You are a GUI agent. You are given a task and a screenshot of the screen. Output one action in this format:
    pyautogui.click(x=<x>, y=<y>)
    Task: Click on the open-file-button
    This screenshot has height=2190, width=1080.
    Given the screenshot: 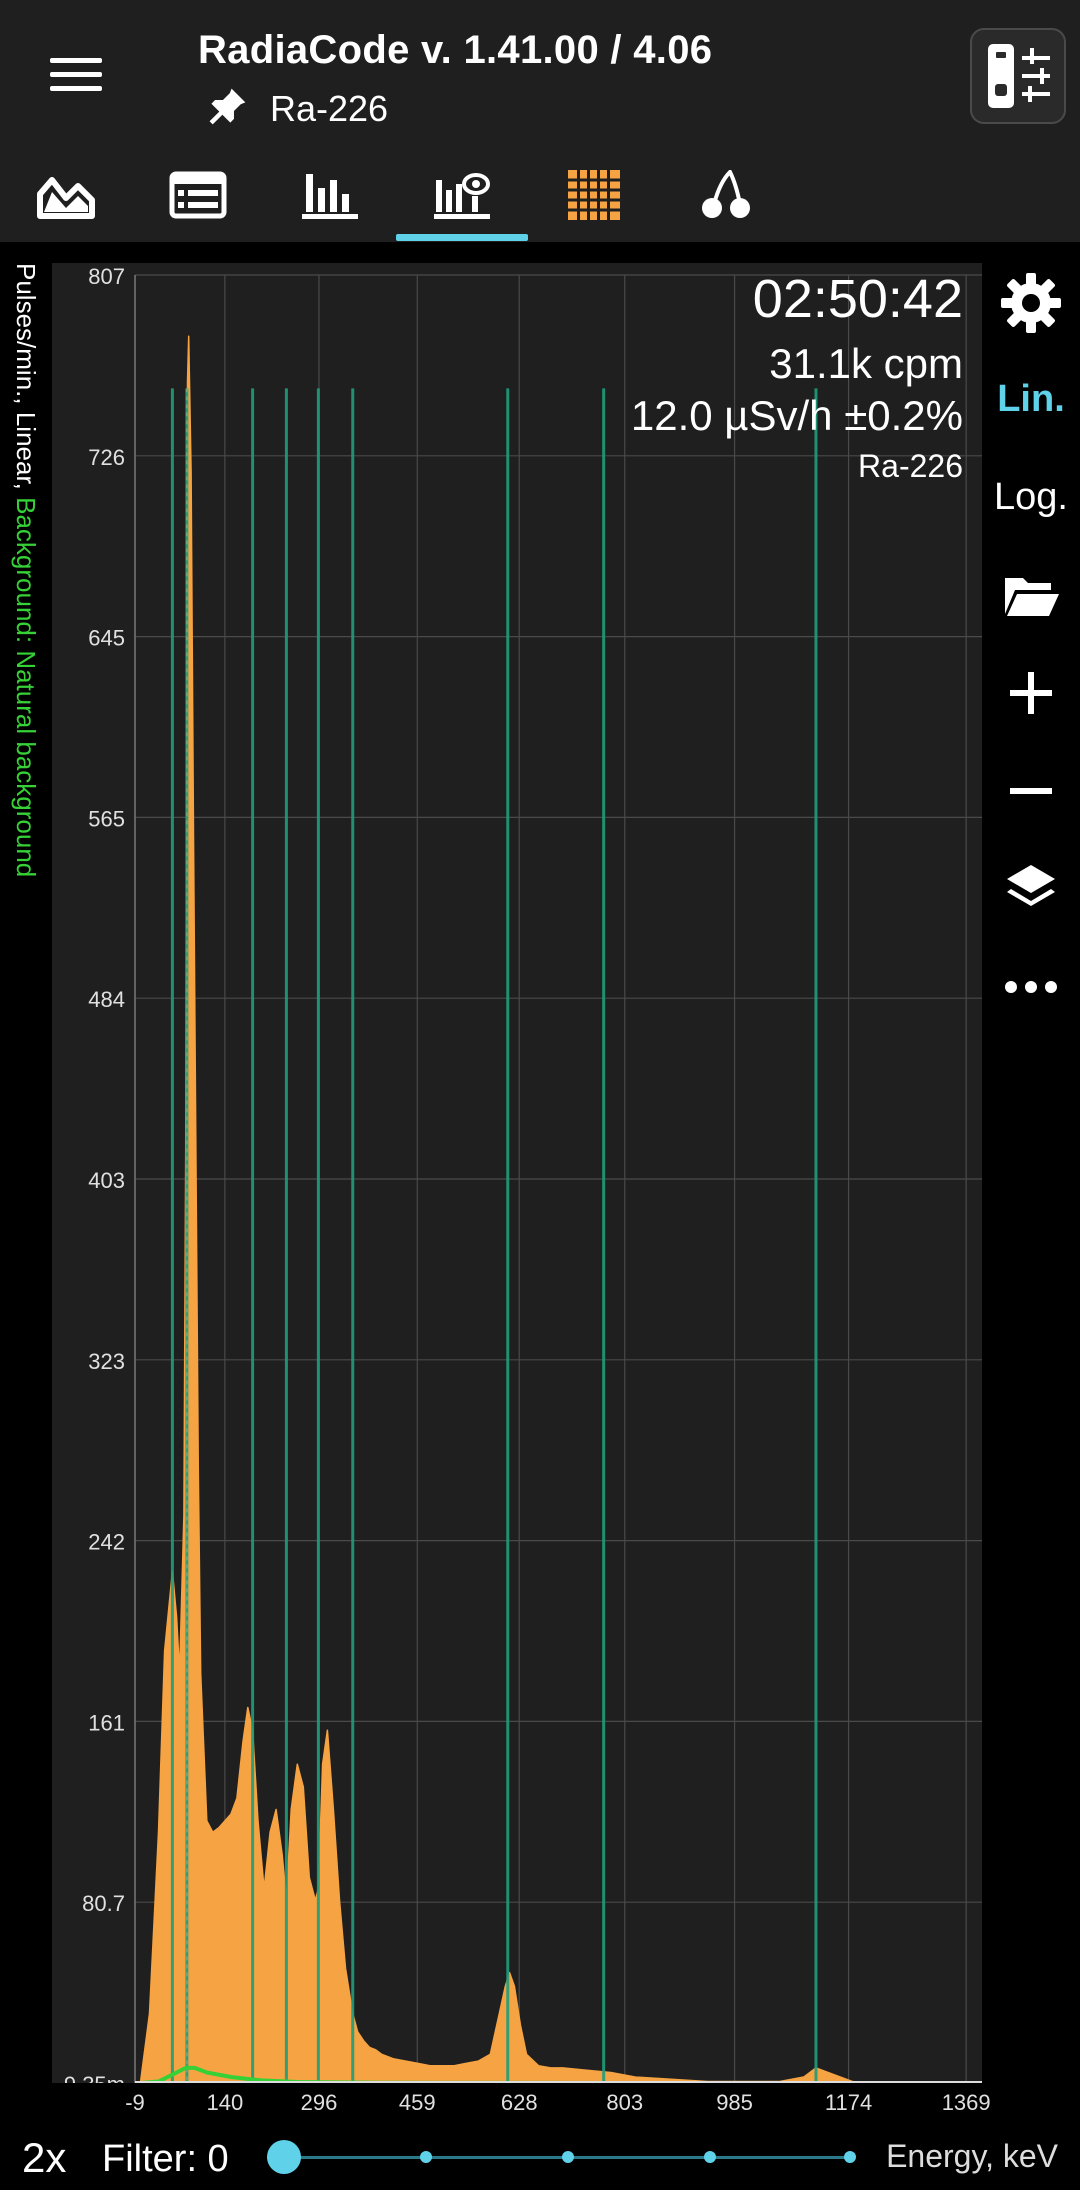 What is the action you would take?
    pyautogui.click(x=1031, y=595)
    